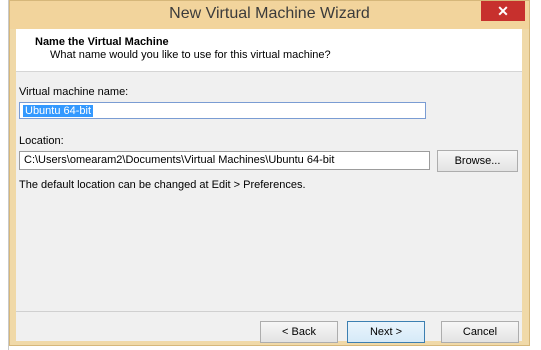 Image resolution: width=541 pixels, height=350 pixels. I want to click on close-button: ✕, so click(503, 11).